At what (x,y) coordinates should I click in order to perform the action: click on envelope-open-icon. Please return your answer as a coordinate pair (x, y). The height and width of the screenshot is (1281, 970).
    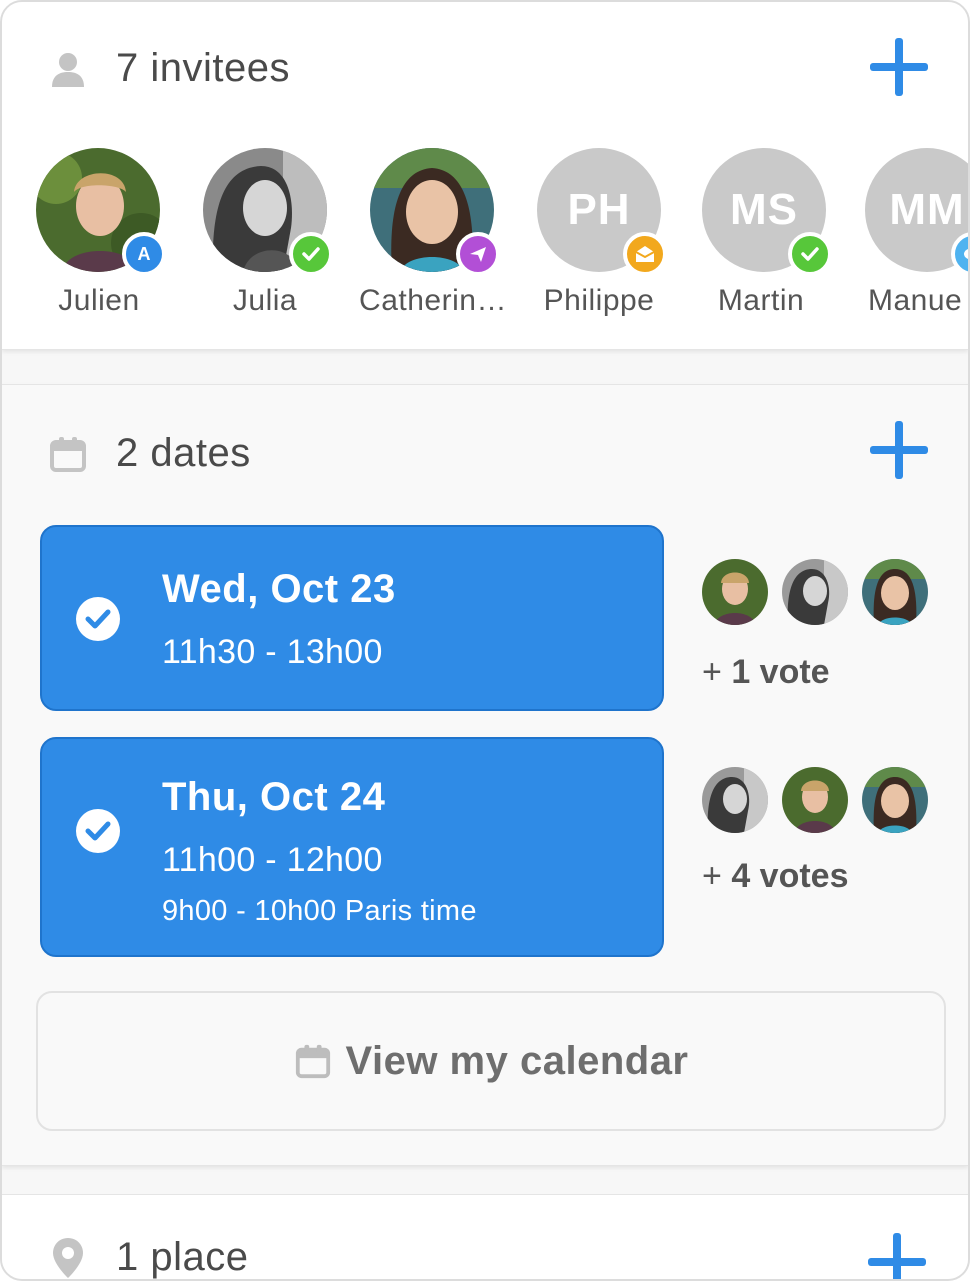
    Looking at the image, I should click on (645, 254).